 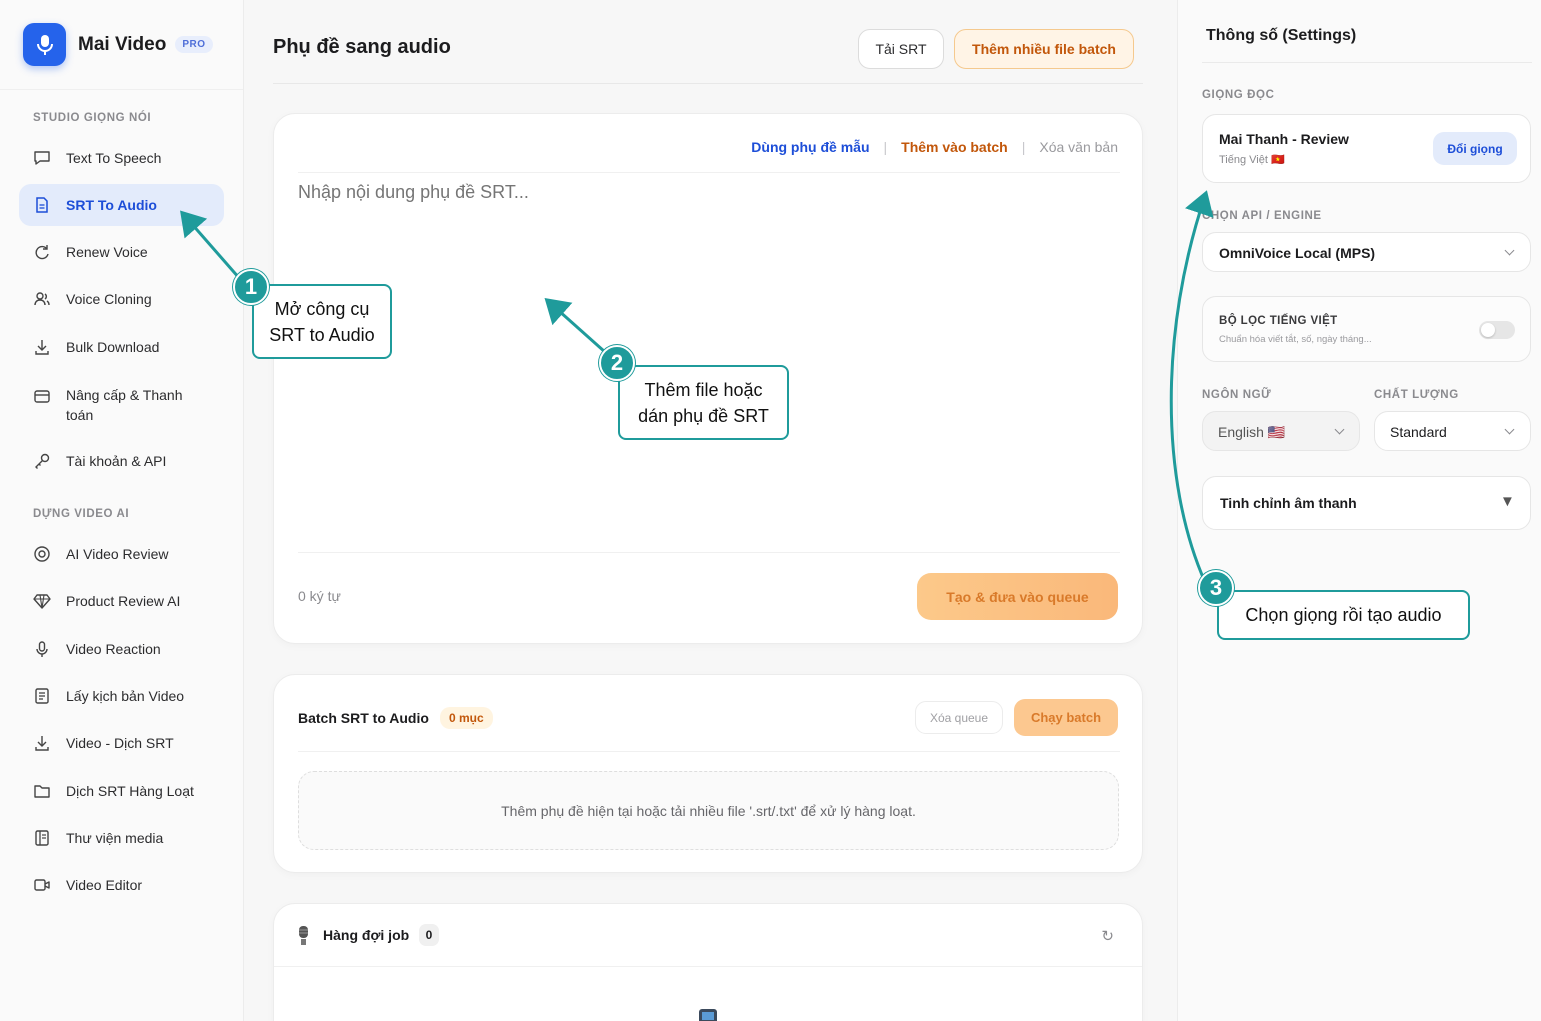 I want to click on sidebar-item-label: SRT To Audio, so click(x=111, y=205).